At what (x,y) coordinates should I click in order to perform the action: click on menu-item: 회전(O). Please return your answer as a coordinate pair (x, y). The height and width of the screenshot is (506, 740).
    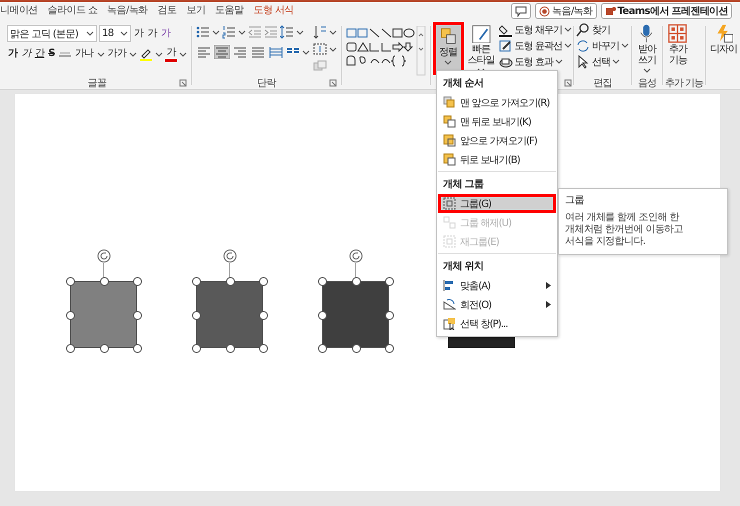
    Looking at the image, I should click on (497, 304).